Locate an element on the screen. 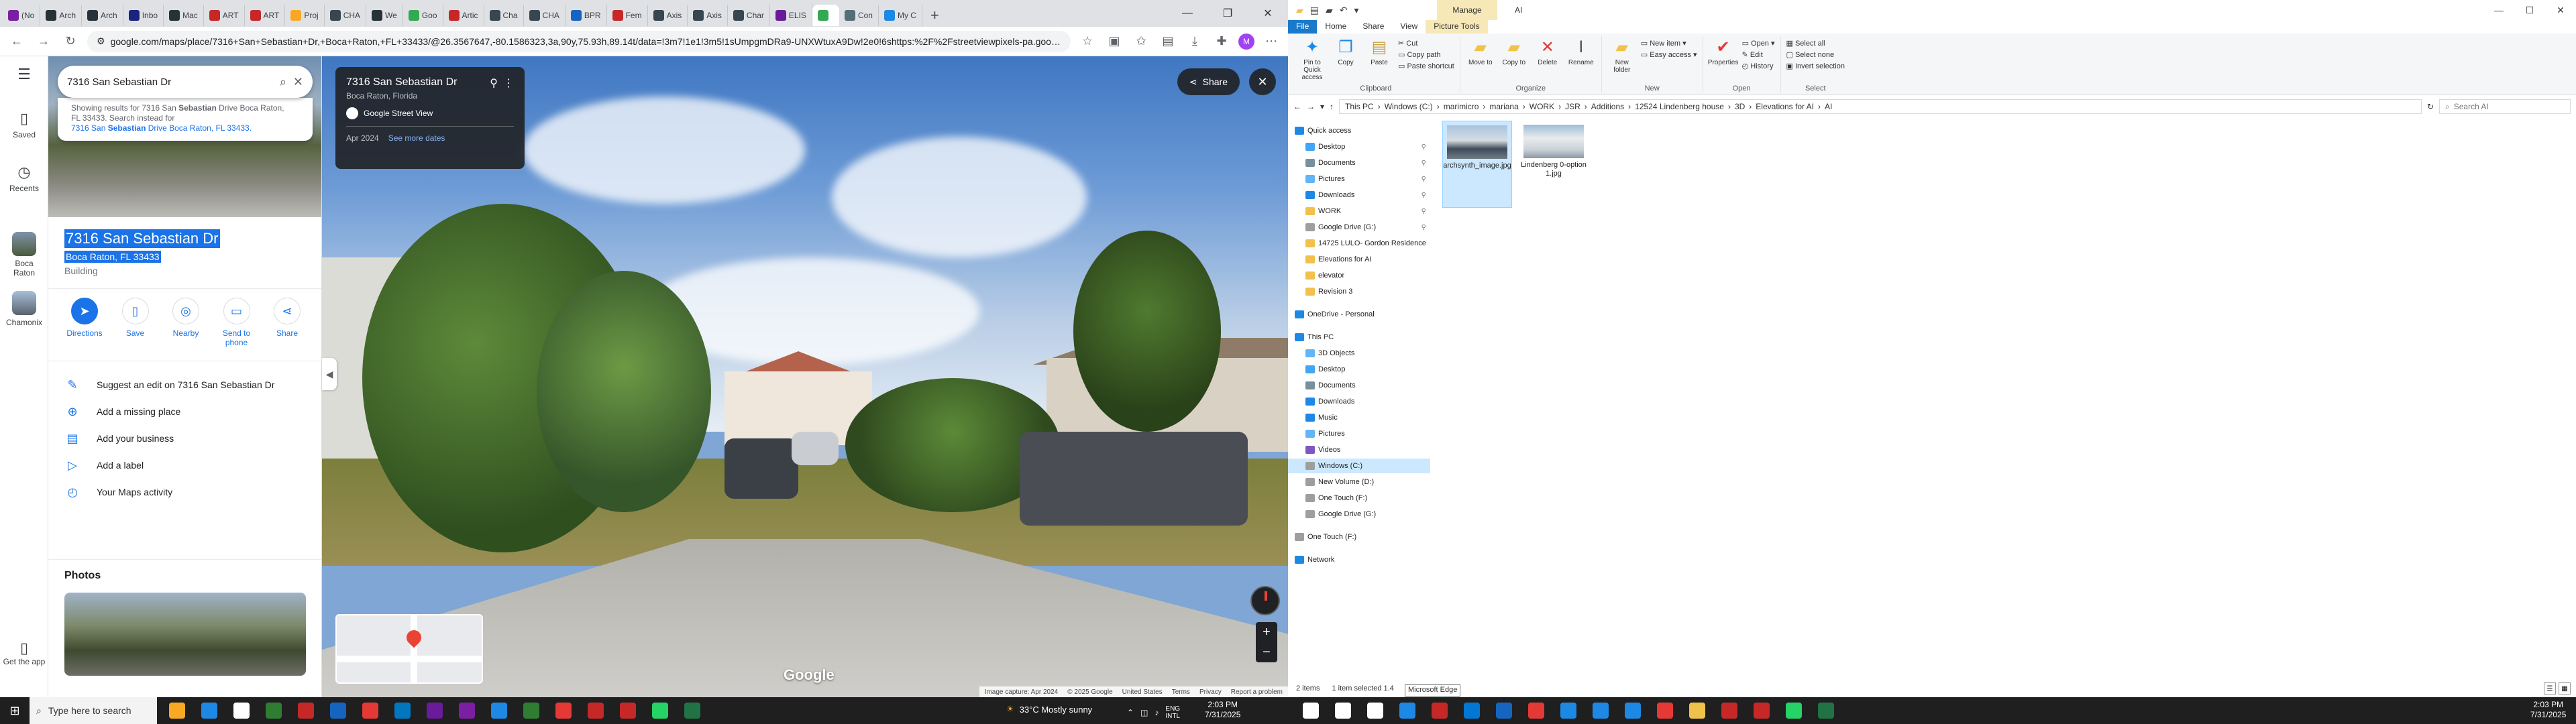  new-item-button: ▭ New item ▾ is located at coordinates (1669, 43).